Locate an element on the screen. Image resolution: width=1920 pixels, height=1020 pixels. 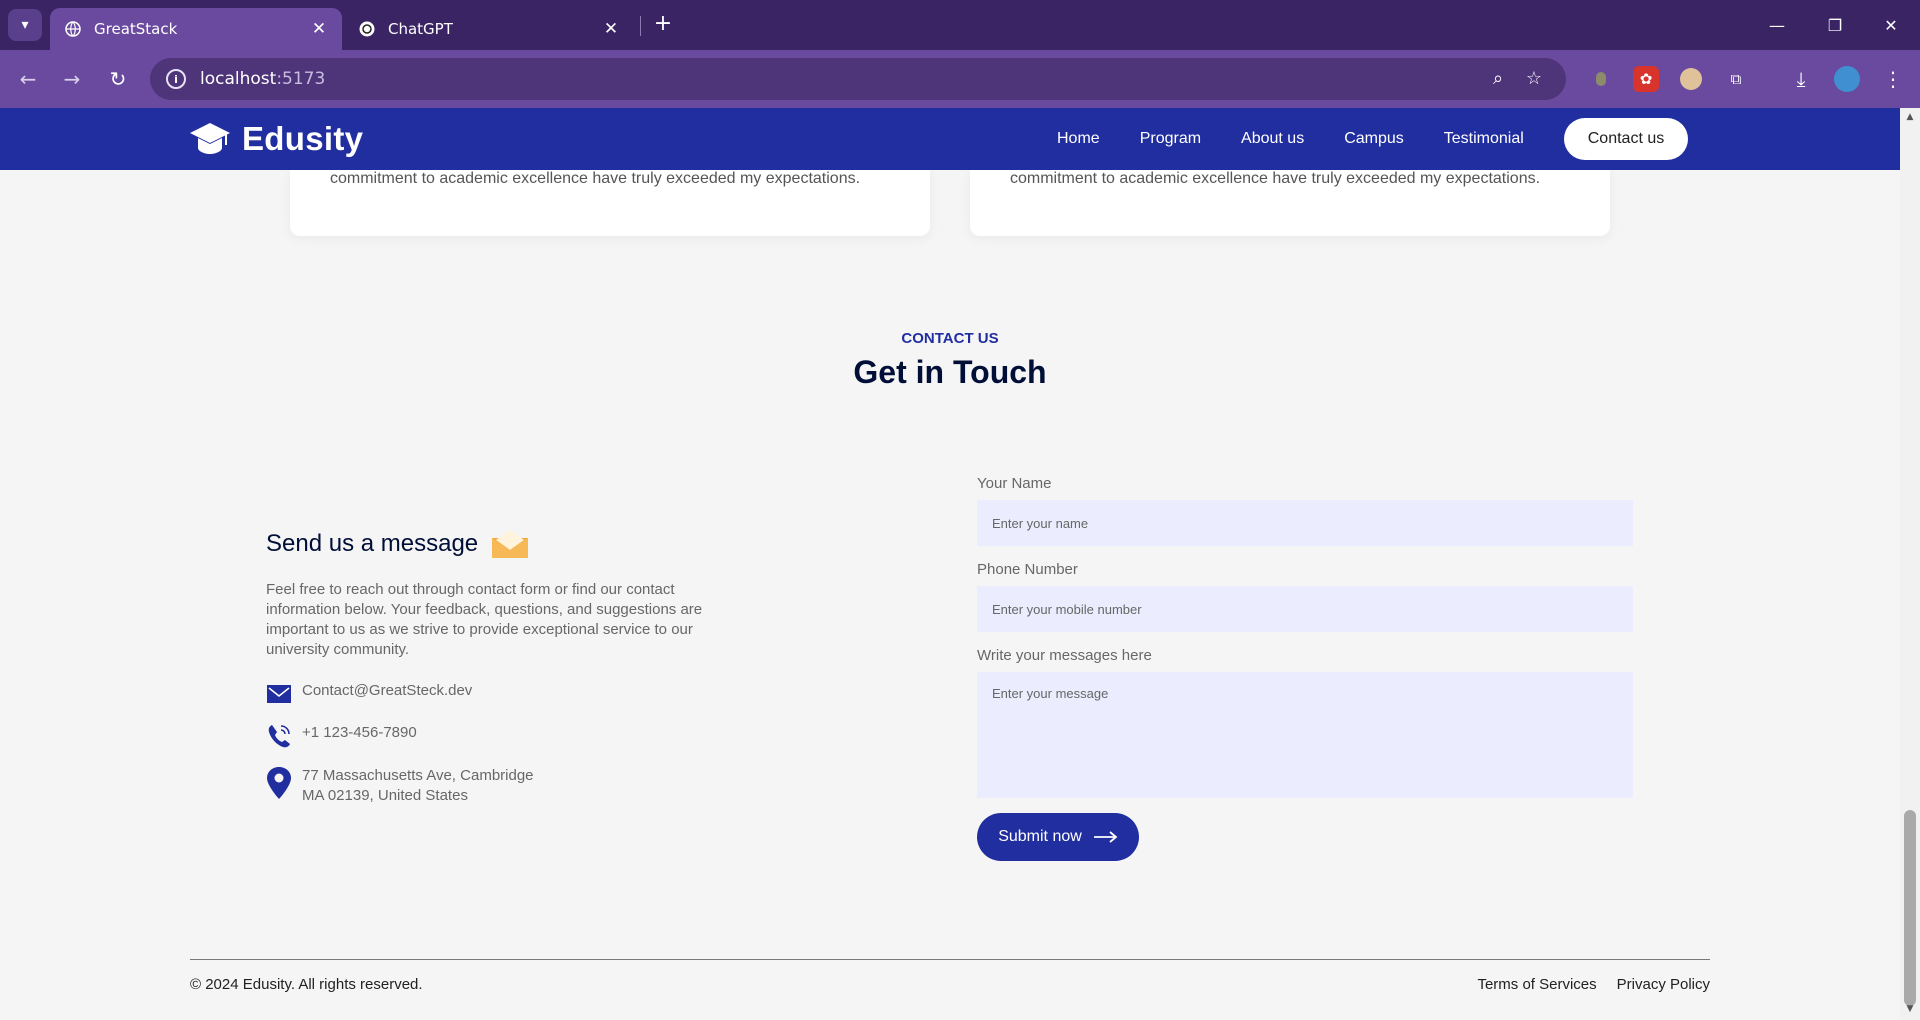
nav-links: Home Program About us Campus Testimonial is located at coordinates (1270, 139).